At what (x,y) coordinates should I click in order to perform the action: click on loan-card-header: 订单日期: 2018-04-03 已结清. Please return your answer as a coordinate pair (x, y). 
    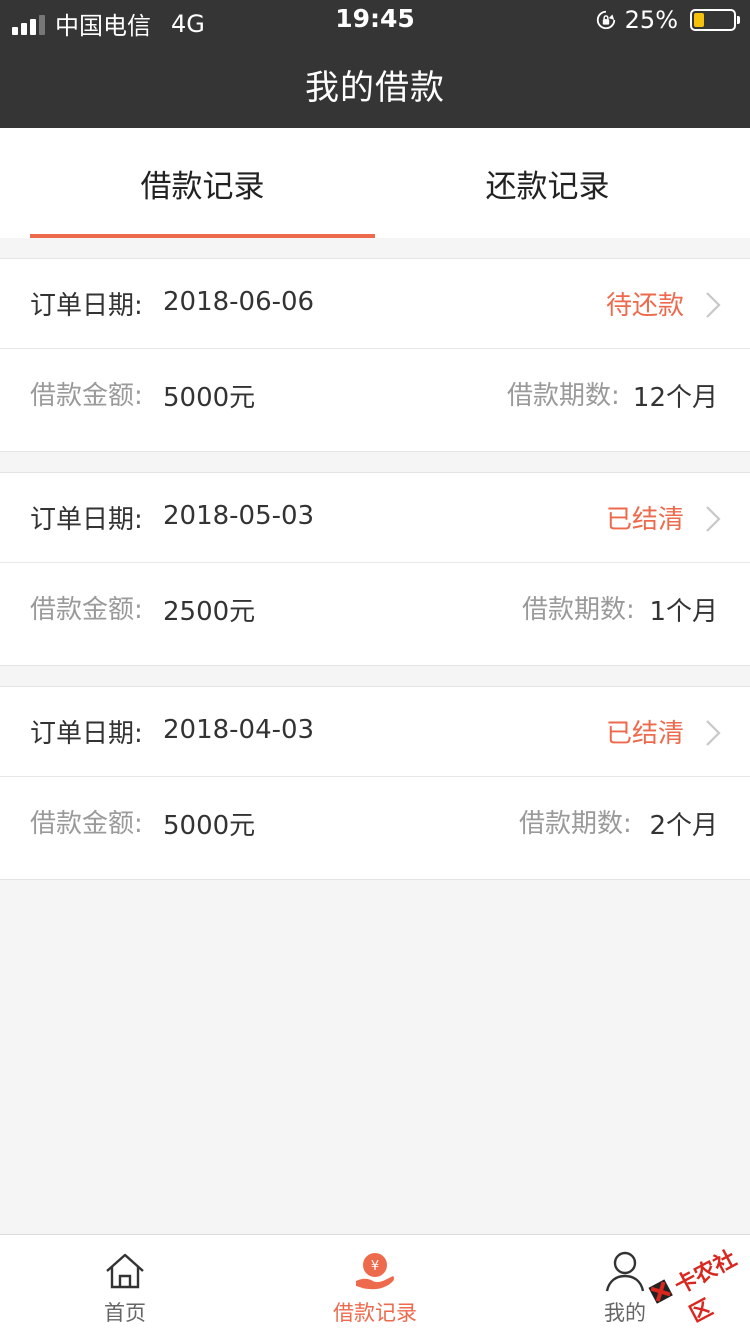
    Looking at the image, I should click on (375, 732).